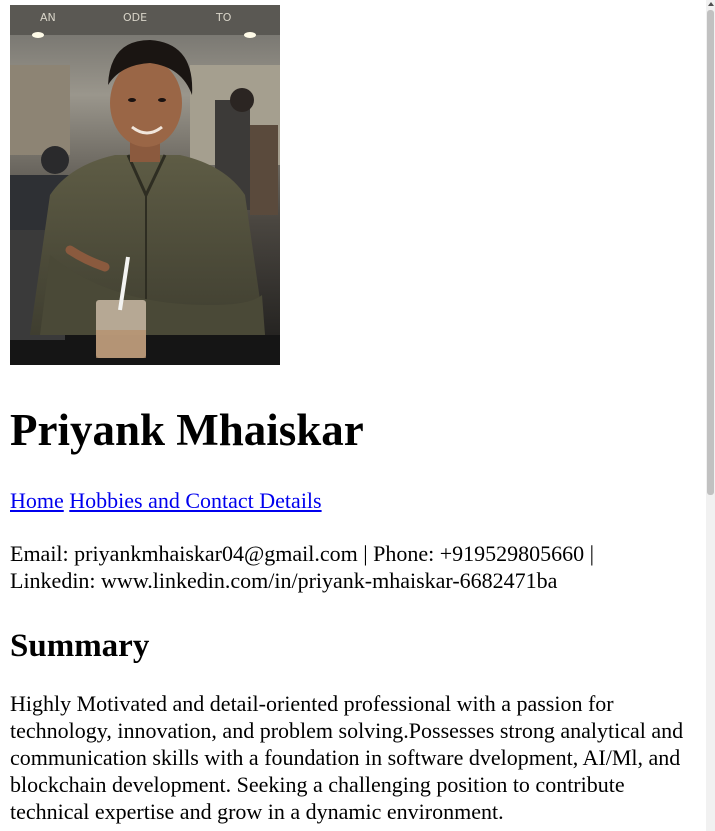 Image resolution: width=715 pixels, height=831 pixels. Describe the element at coordinates (187, 430) in the screenshot. I see `page-title: Priyank Mhaiskar` at that location.